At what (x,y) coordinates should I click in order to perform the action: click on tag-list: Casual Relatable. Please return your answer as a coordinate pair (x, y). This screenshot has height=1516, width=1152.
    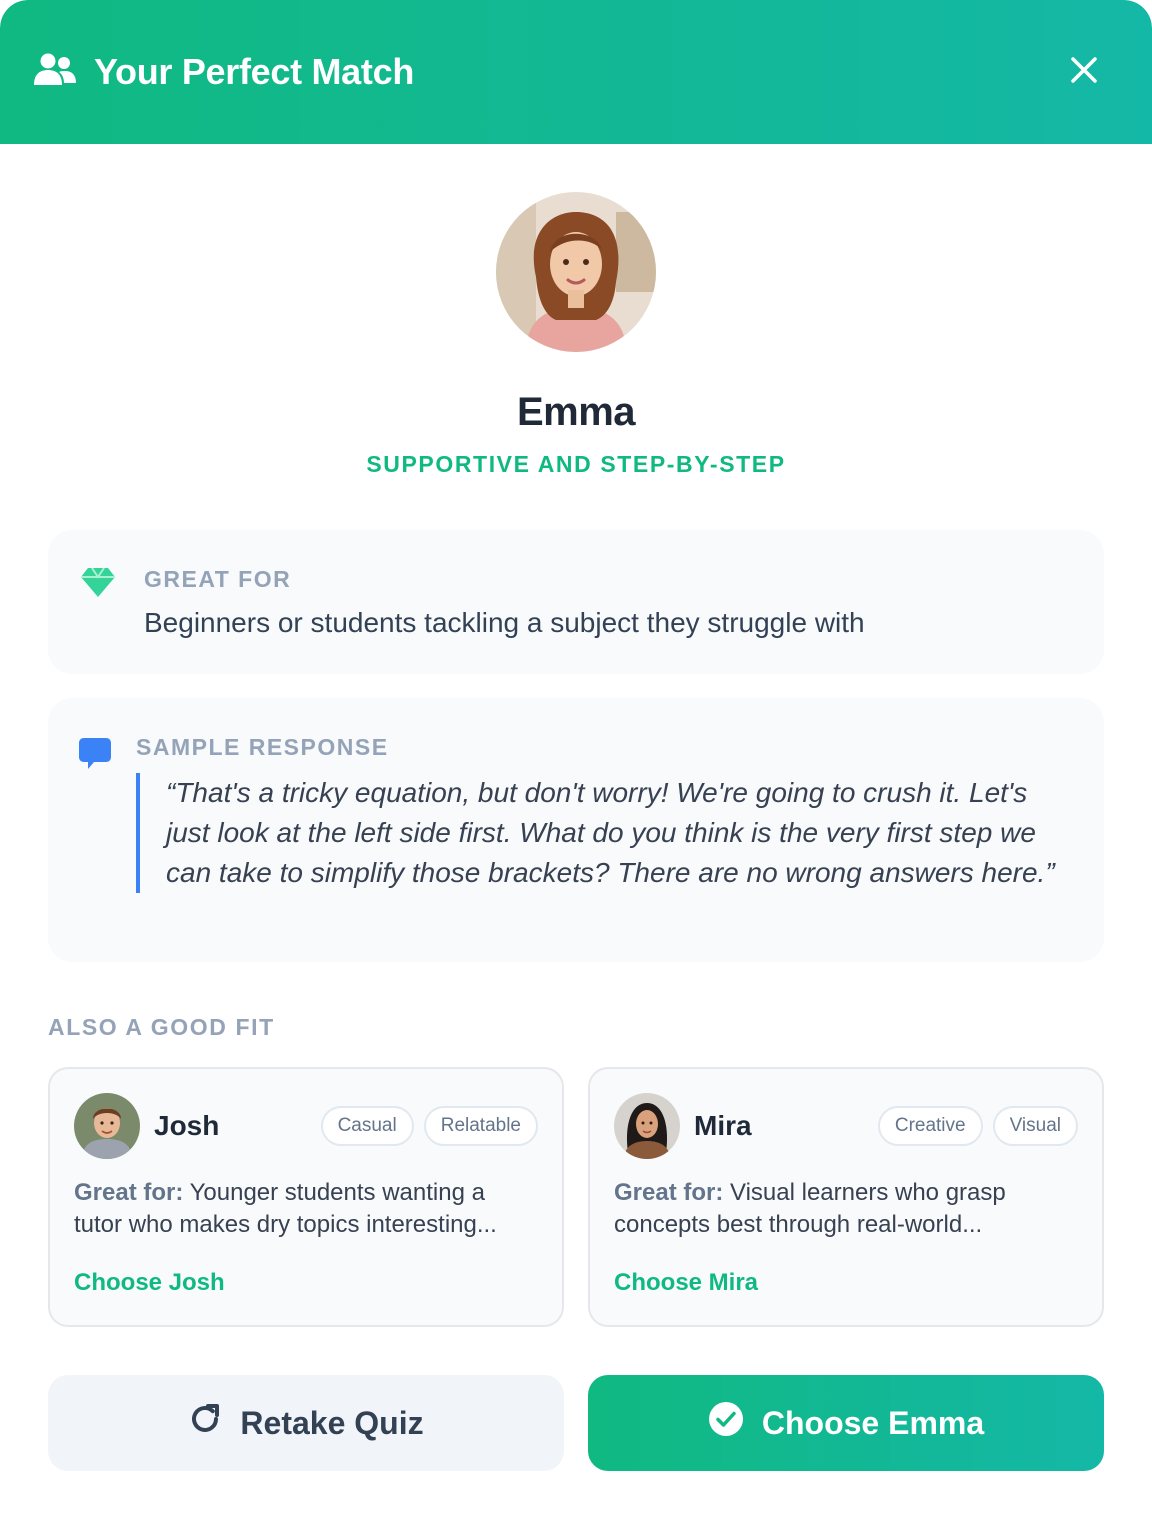
    Looking at the image, I should click on (429, 1126).